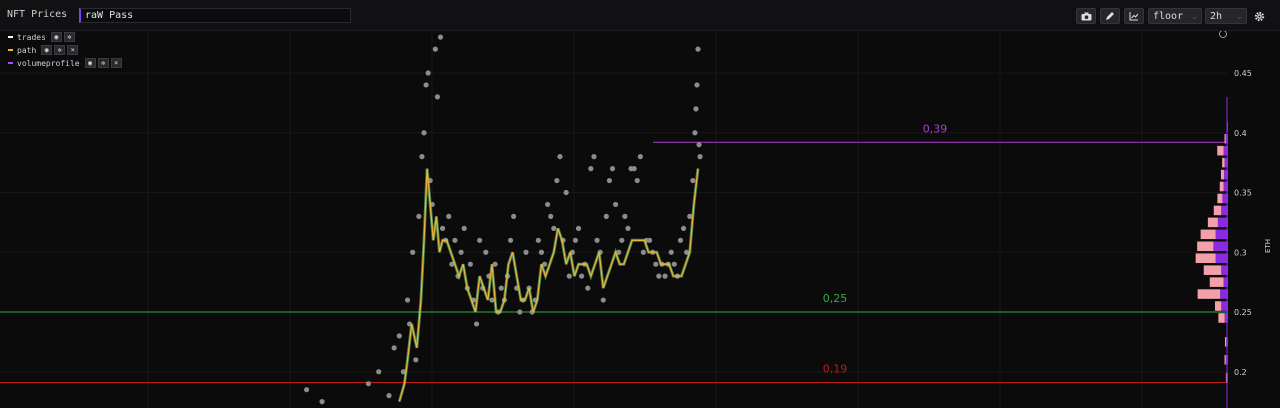 This screenshot has height=408, width=1280. I want to click on price-level-label: 0,19, so click(835, 369).